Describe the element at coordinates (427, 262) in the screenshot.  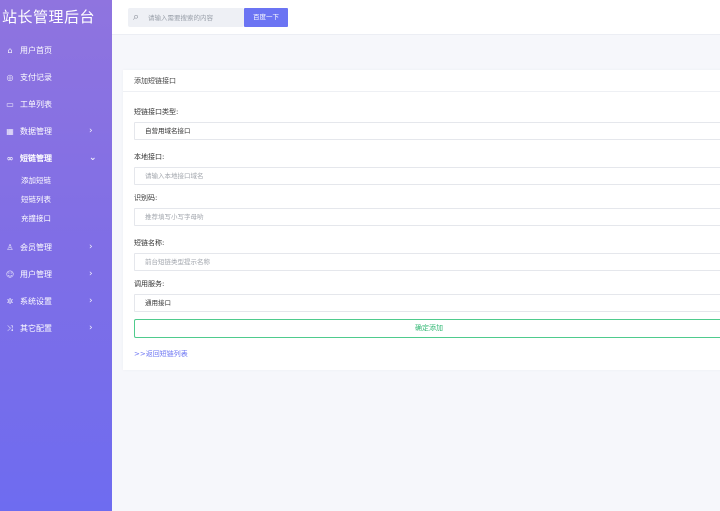
I see `link-name-input: 前台短链类型提示名称` at that location.